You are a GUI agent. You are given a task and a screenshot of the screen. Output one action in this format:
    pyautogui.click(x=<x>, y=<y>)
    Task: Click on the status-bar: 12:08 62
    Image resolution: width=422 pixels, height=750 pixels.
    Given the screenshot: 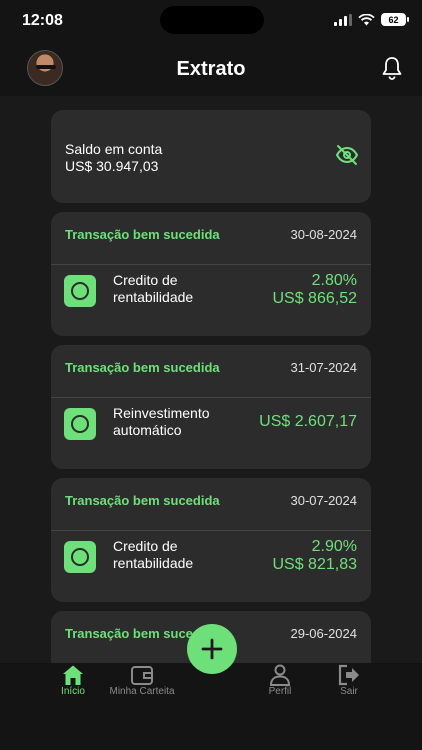 What is the action you would take?
    pyautogui.click(x=211, y=21)
    